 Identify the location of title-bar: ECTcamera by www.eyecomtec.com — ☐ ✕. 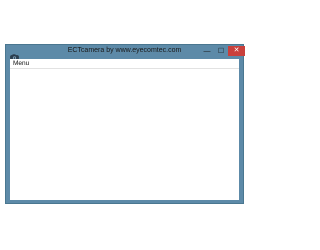
(125, 53).